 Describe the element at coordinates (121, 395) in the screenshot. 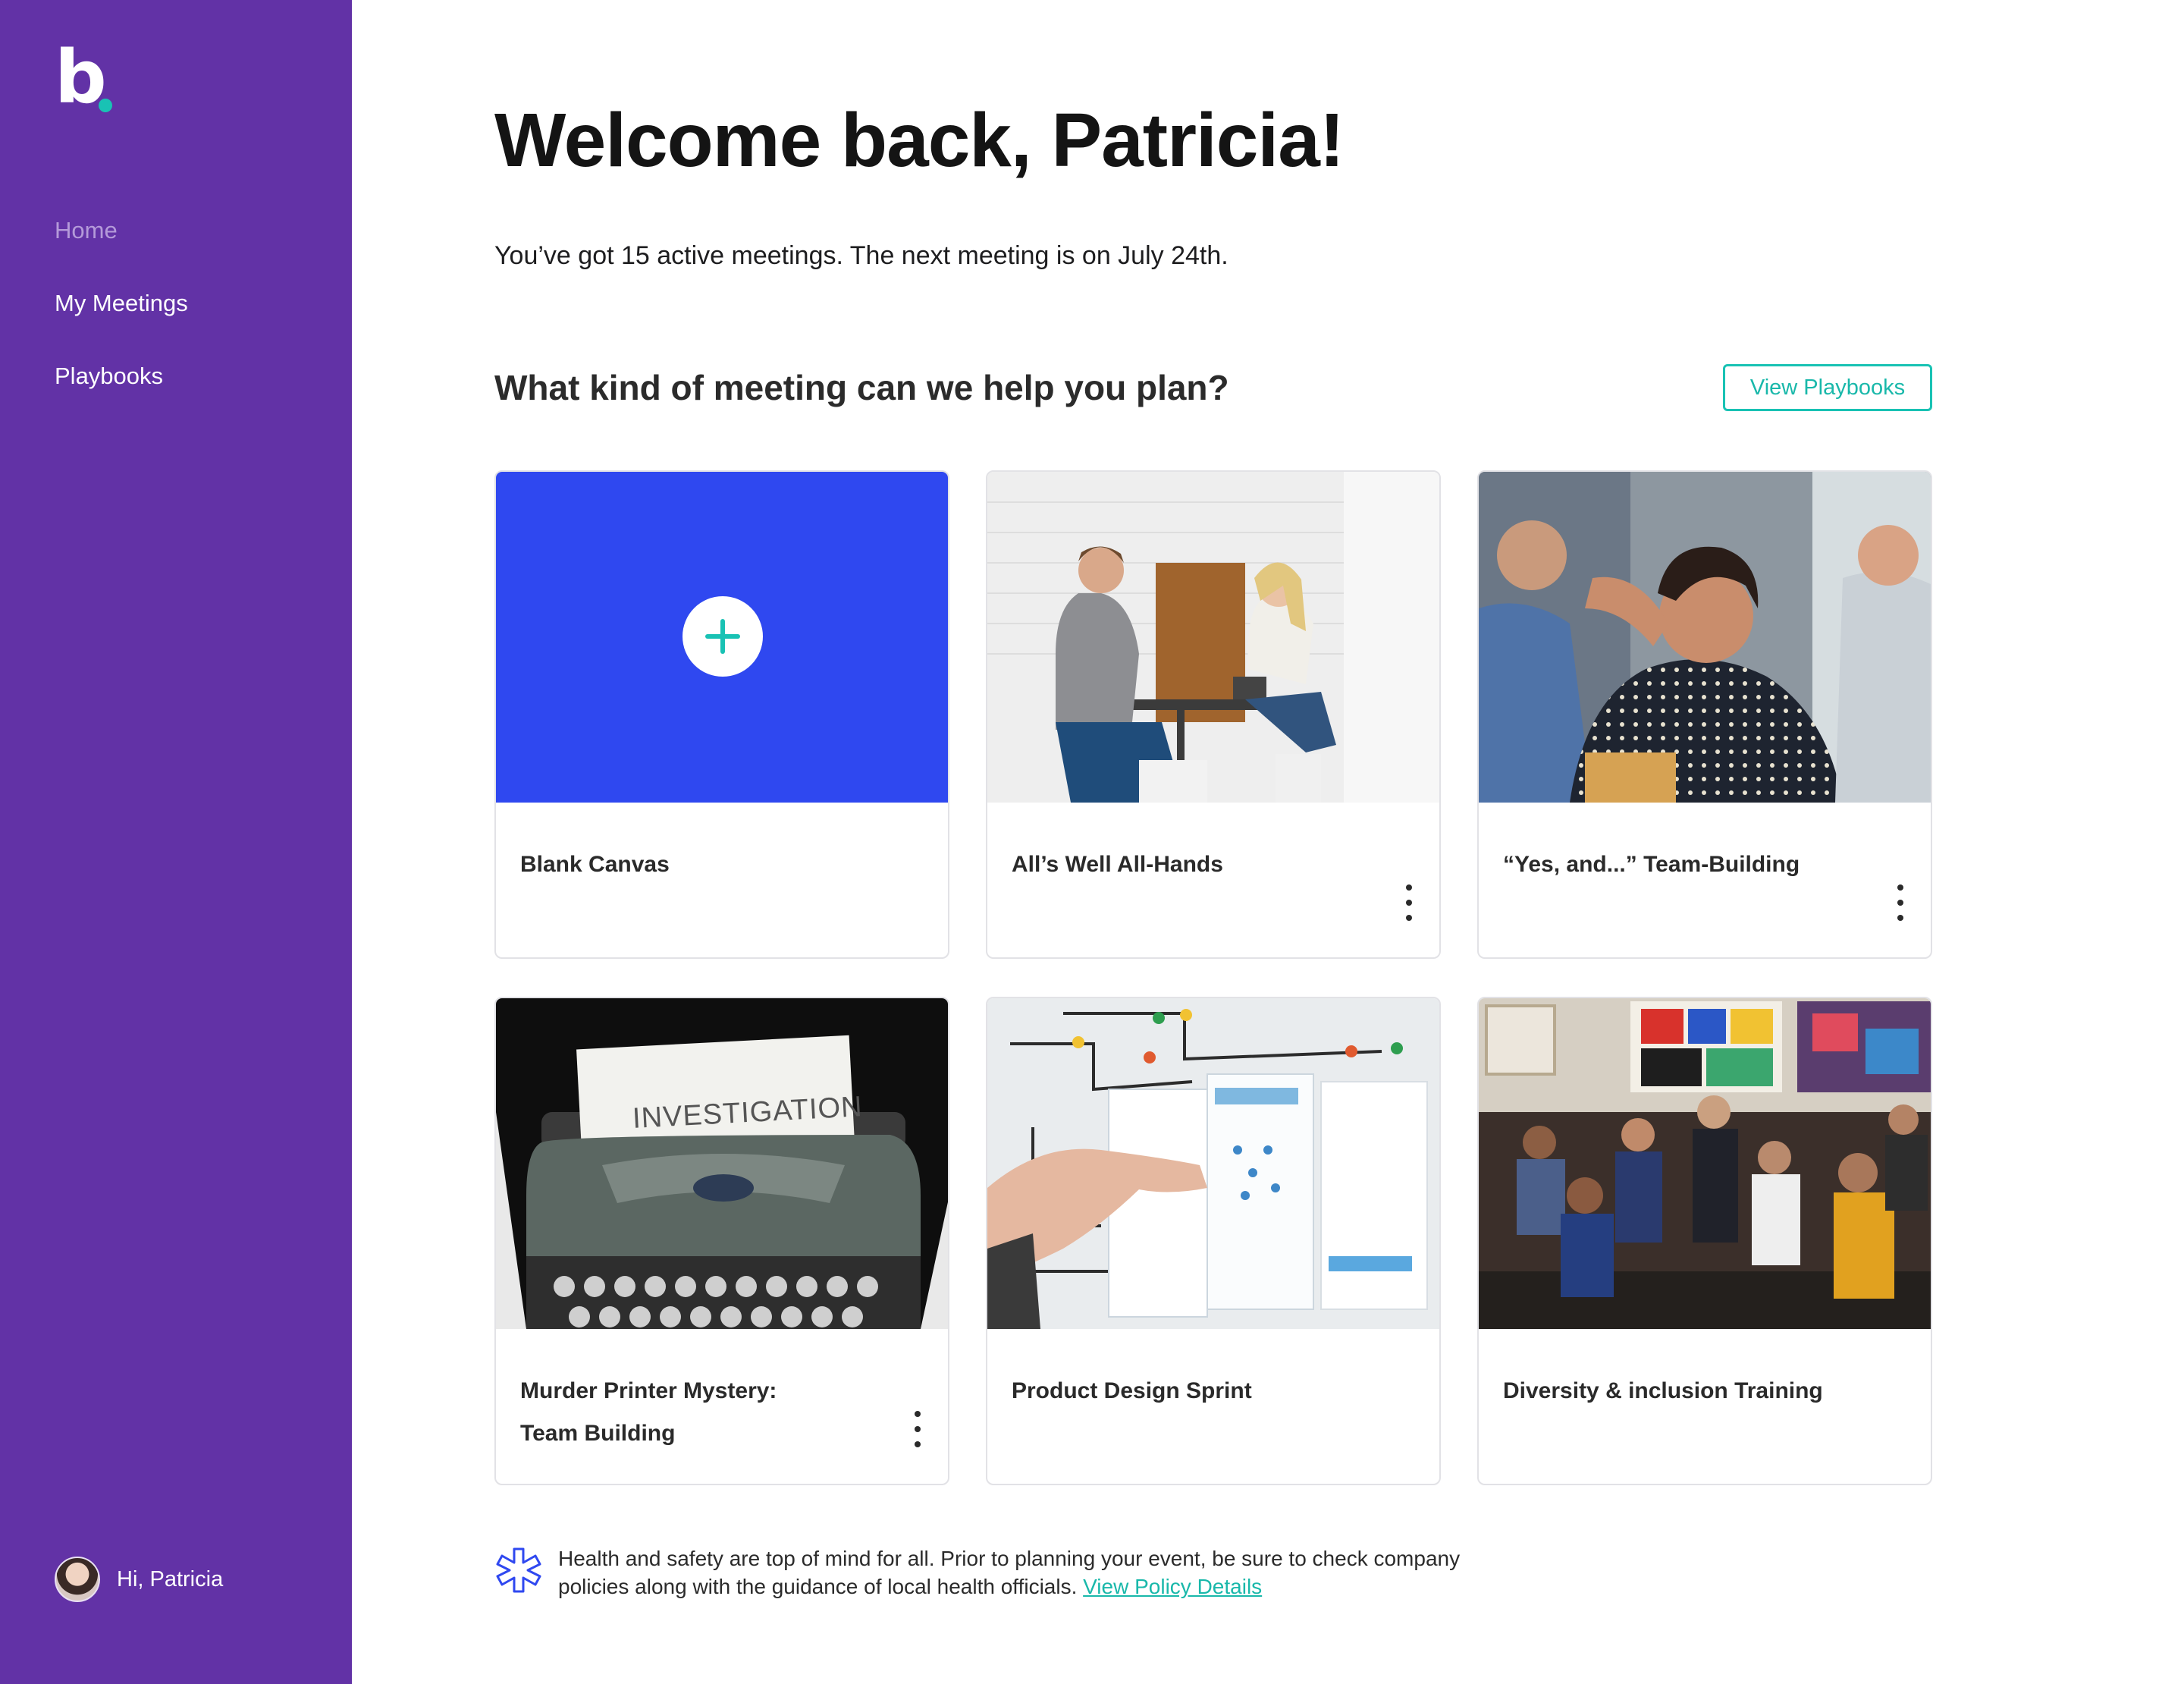

I see `nav-item-playbooks: Playbooks` at that location.